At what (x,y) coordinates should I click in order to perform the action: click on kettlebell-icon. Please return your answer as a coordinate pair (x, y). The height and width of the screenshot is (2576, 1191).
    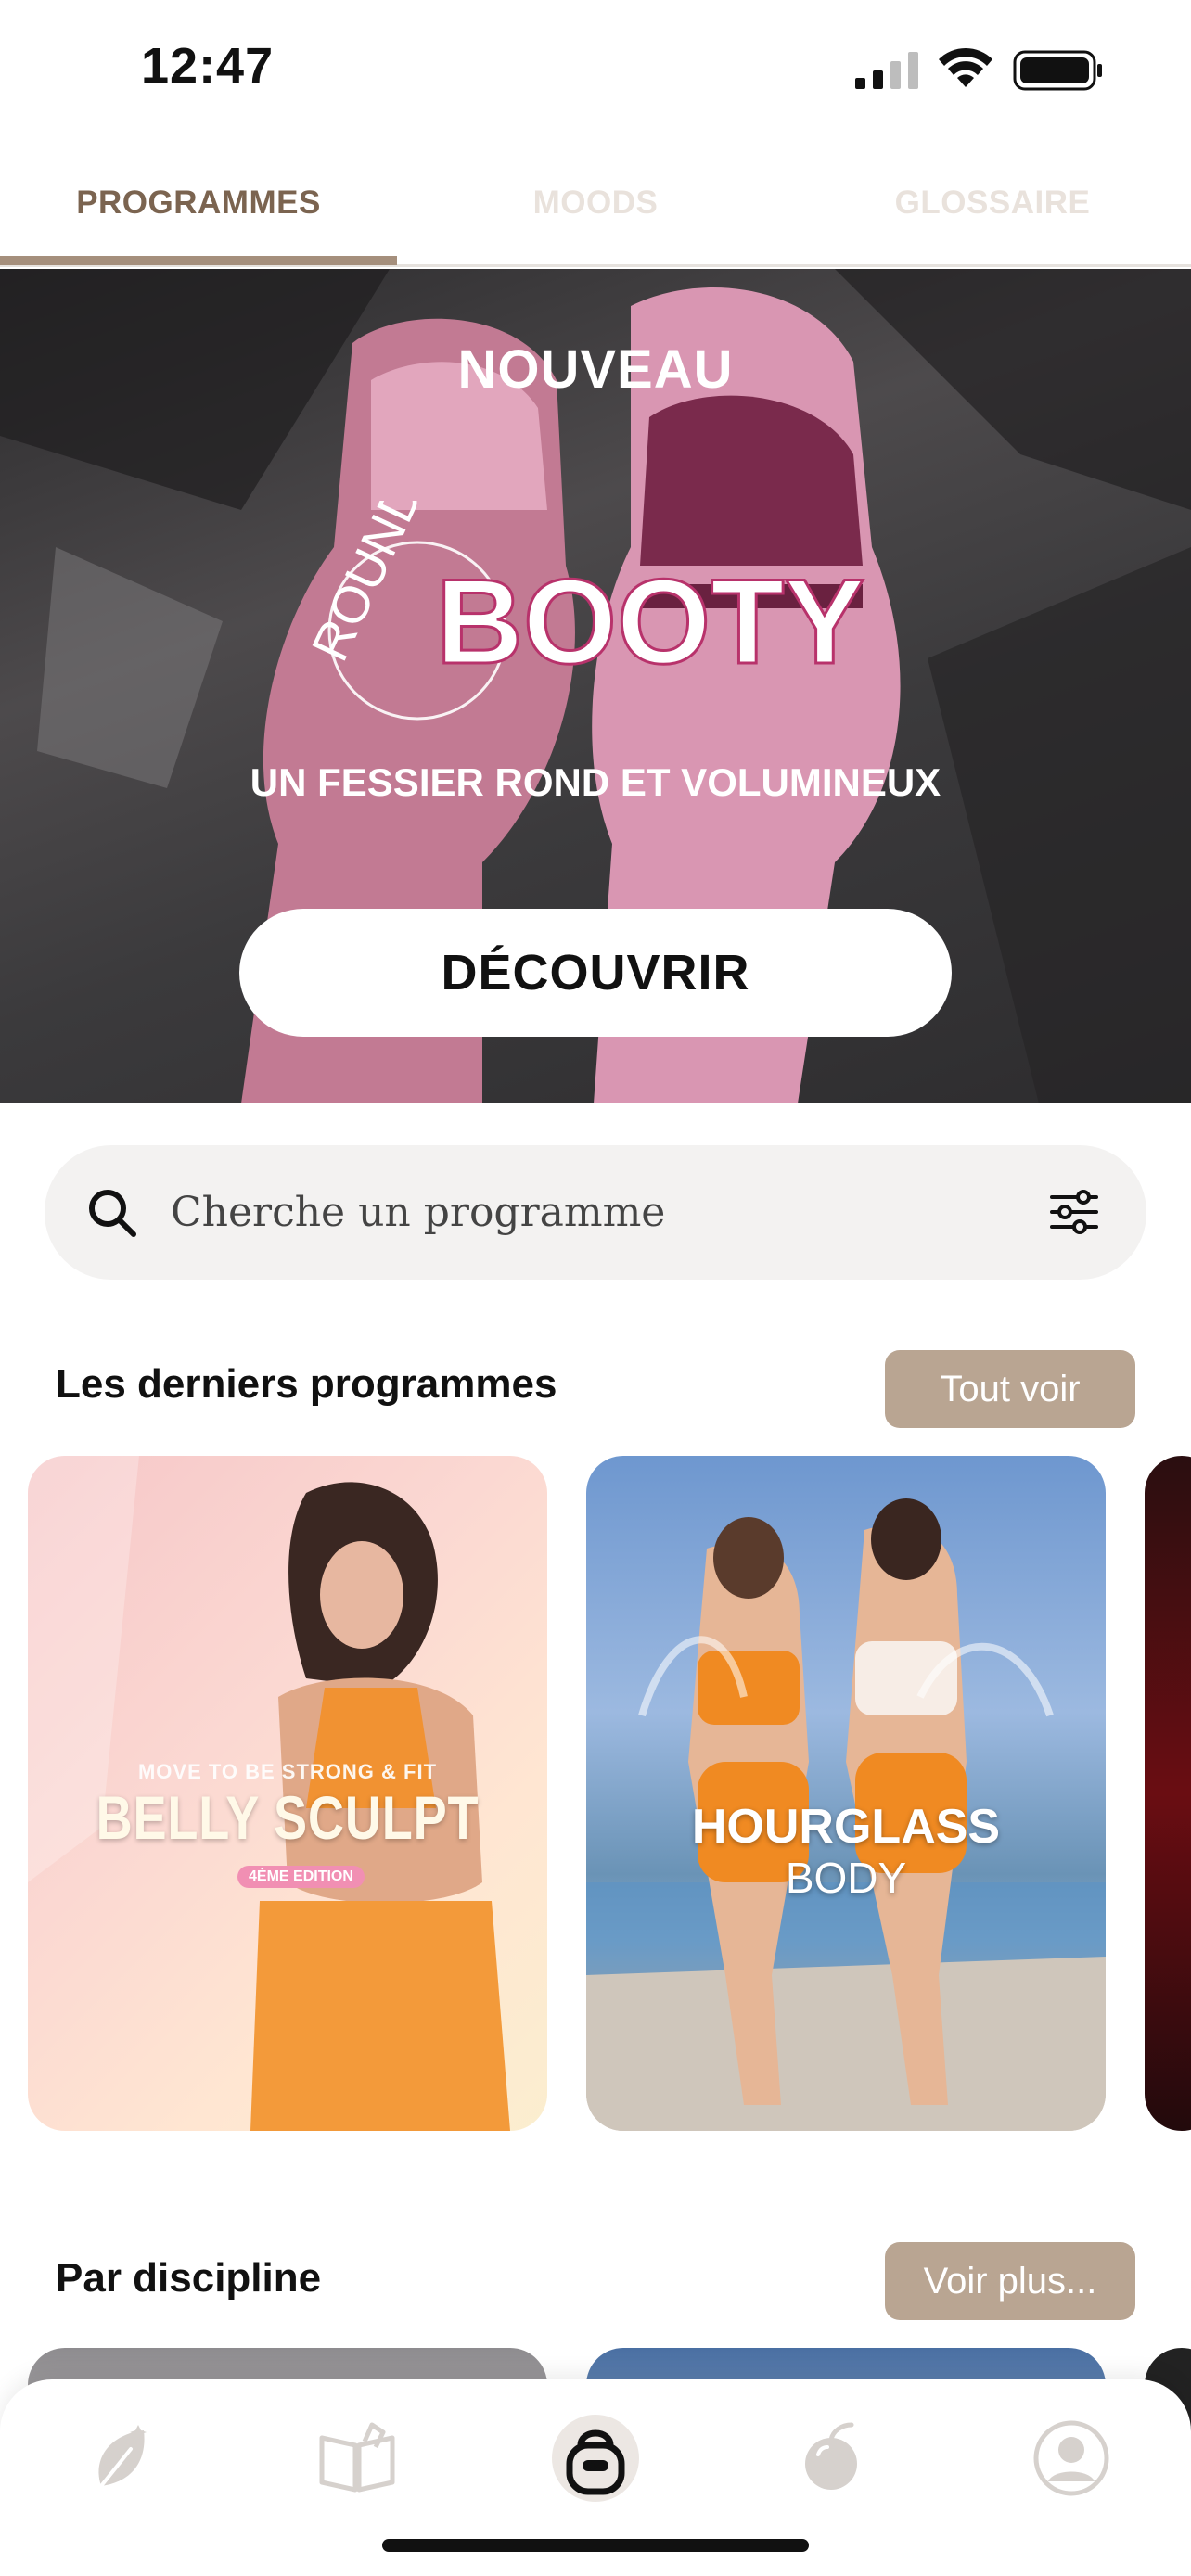
    Looking at the image, I should click on (595, 2462).